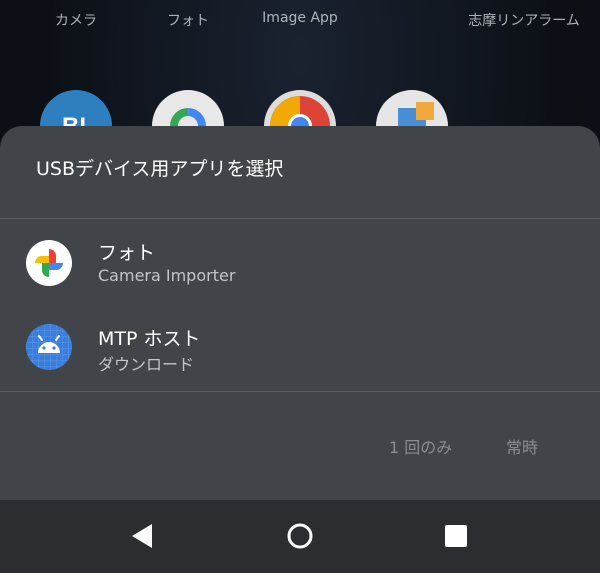  I want to click on title-divider, so click(300, 218).